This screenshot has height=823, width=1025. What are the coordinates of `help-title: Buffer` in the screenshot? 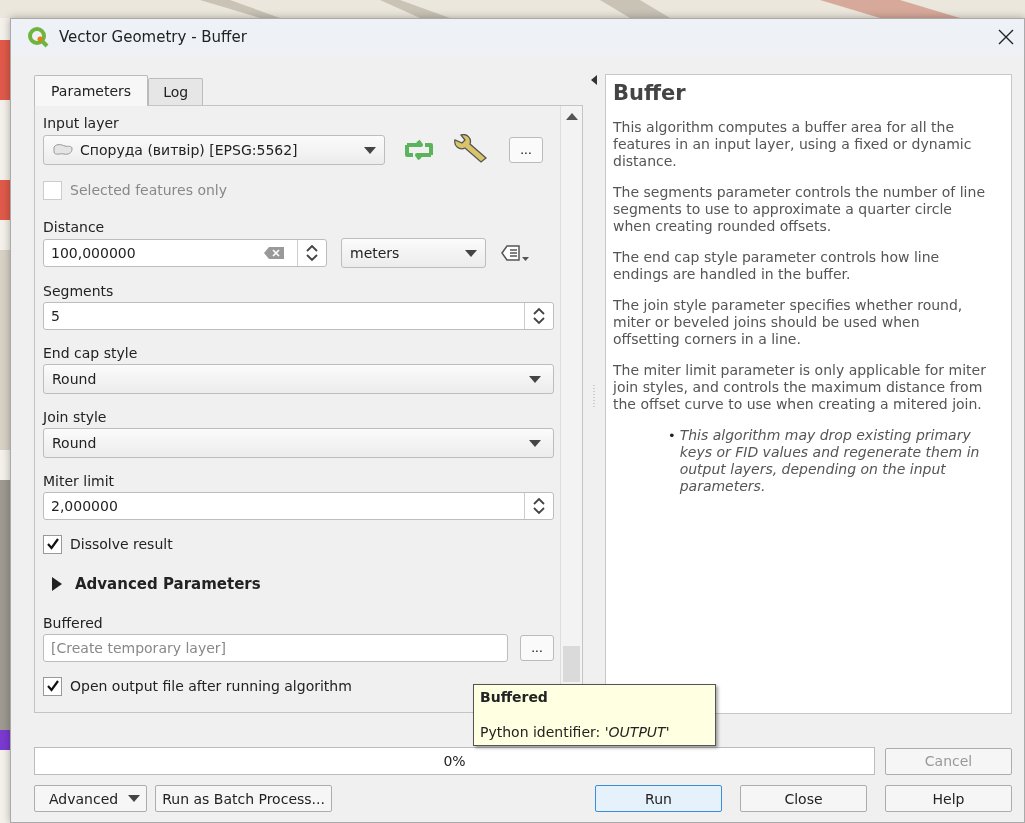 It's located at (650, 93).